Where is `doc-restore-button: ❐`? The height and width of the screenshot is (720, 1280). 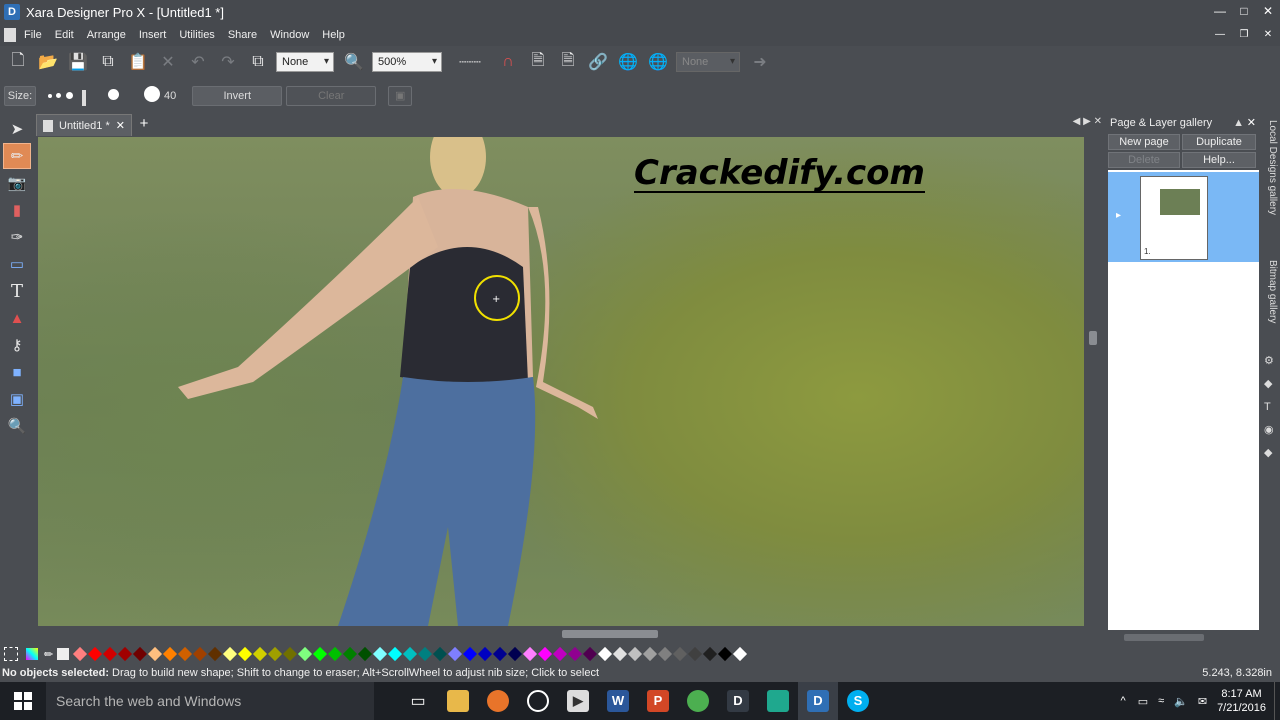
doc-restore-button: ❐ is located at coordinates (1244, 35).